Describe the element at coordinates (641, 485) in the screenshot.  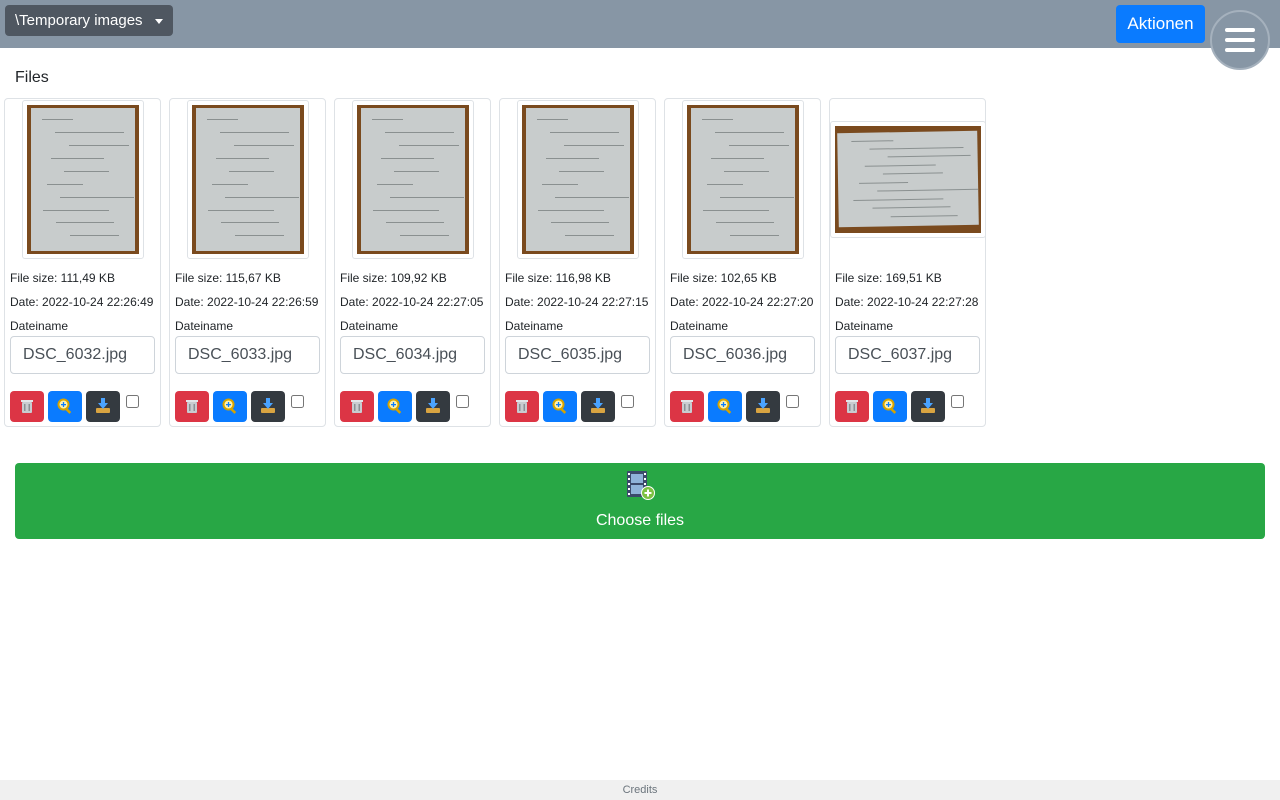
I see `film-add-icon` at that location.